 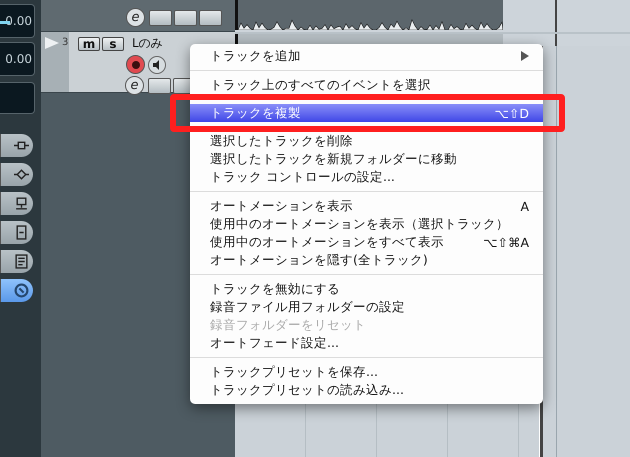 What do you see at coordinates (366, 260) in the screenshot?
I see `menu-item: オートメーションを隠す(全トラック)` at bounding box center [366, 260].